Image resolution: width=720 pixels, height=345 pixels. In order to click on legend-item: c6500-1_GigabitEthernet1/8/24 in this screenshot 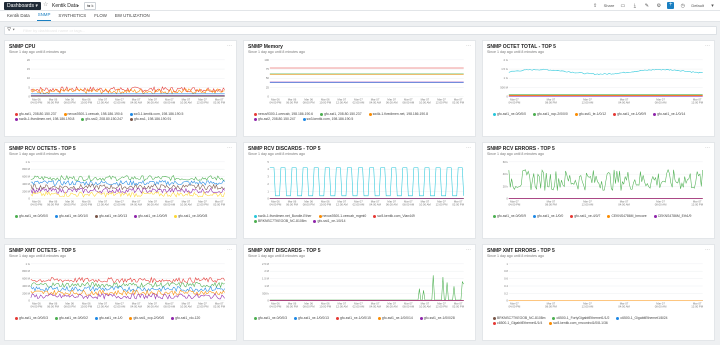, I will do `click(642, 318)`.